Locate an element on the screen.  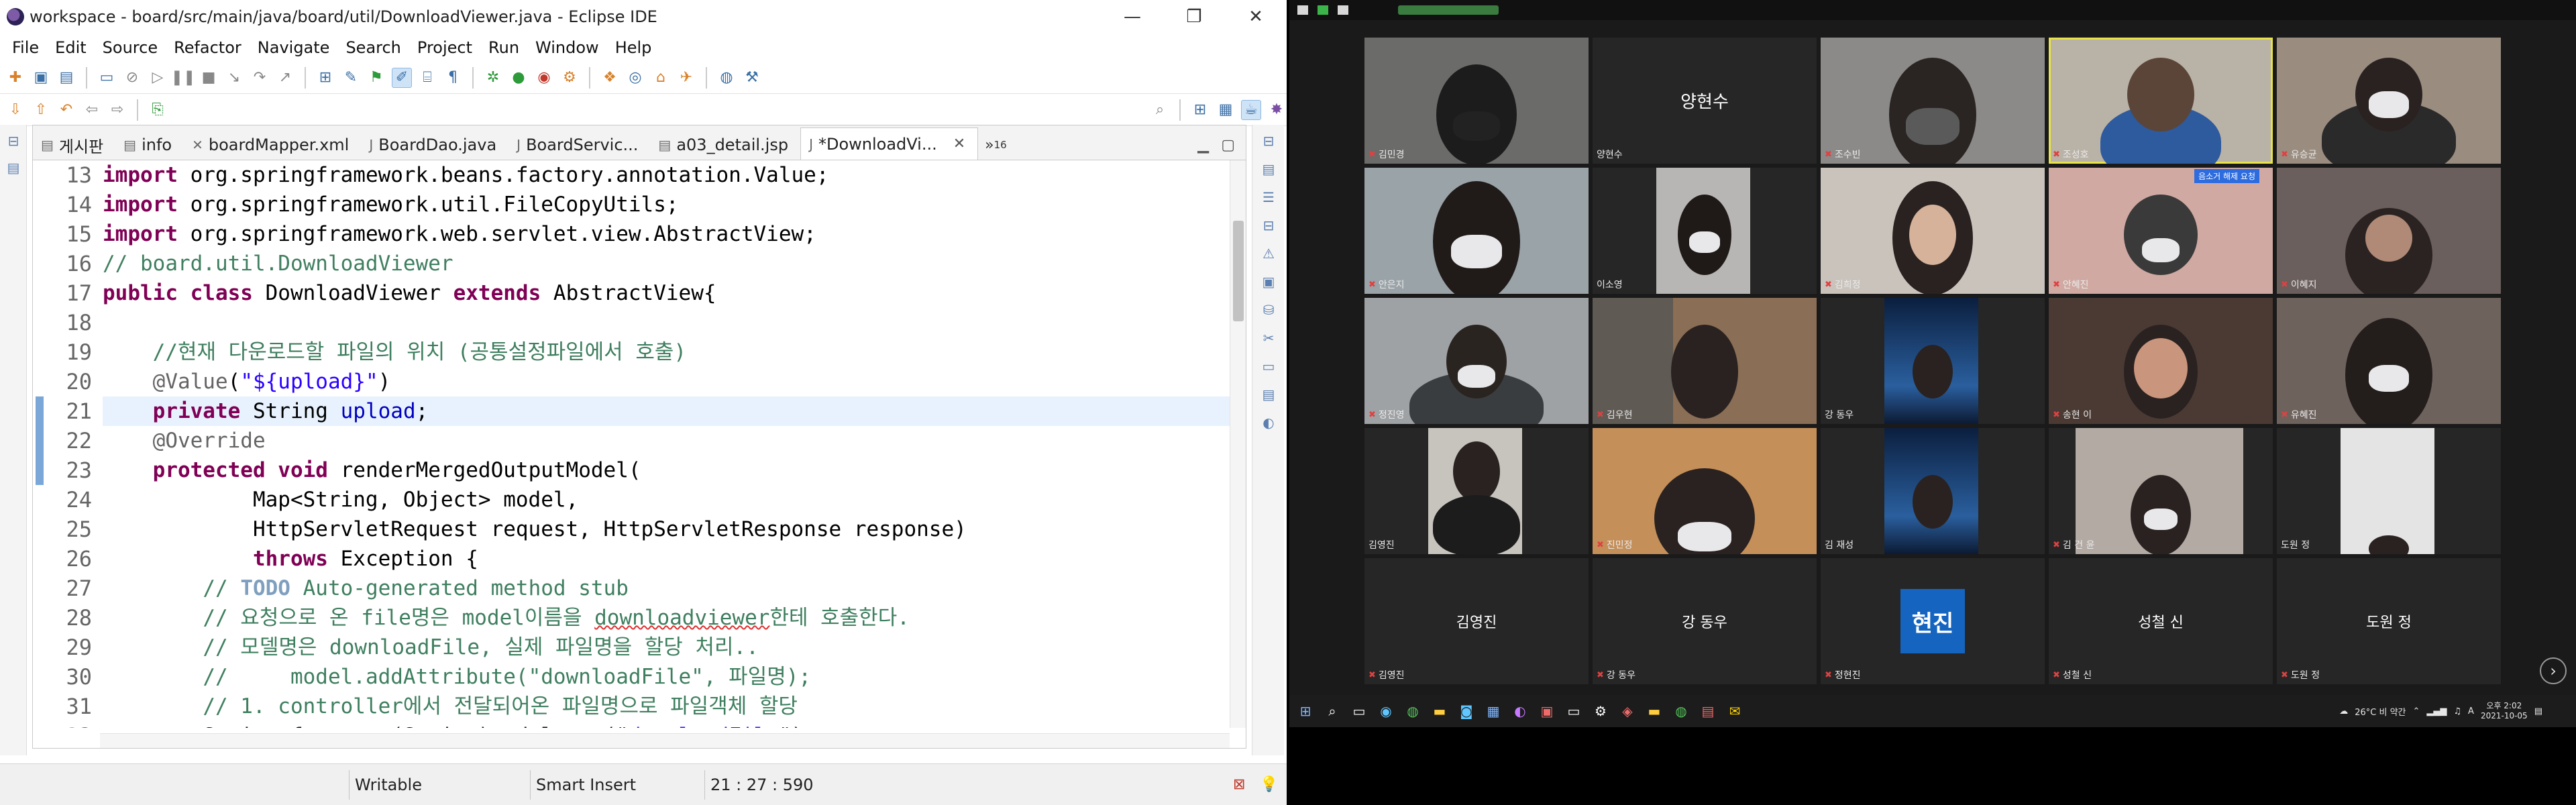
pin-editor-icon: ⎘ is located at coordinates (158, 110).